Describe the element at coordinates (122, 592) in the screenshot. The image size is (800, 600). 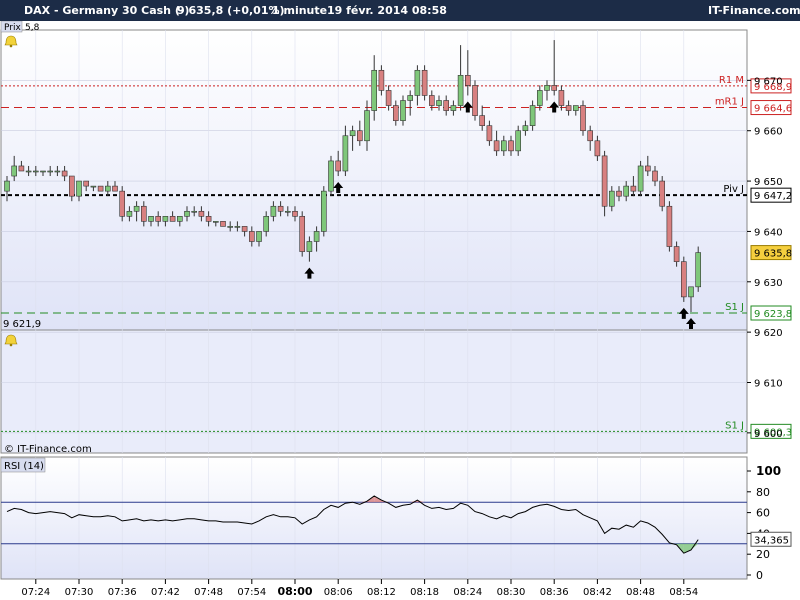
I see `time-tick-label: 07:36` at that location.